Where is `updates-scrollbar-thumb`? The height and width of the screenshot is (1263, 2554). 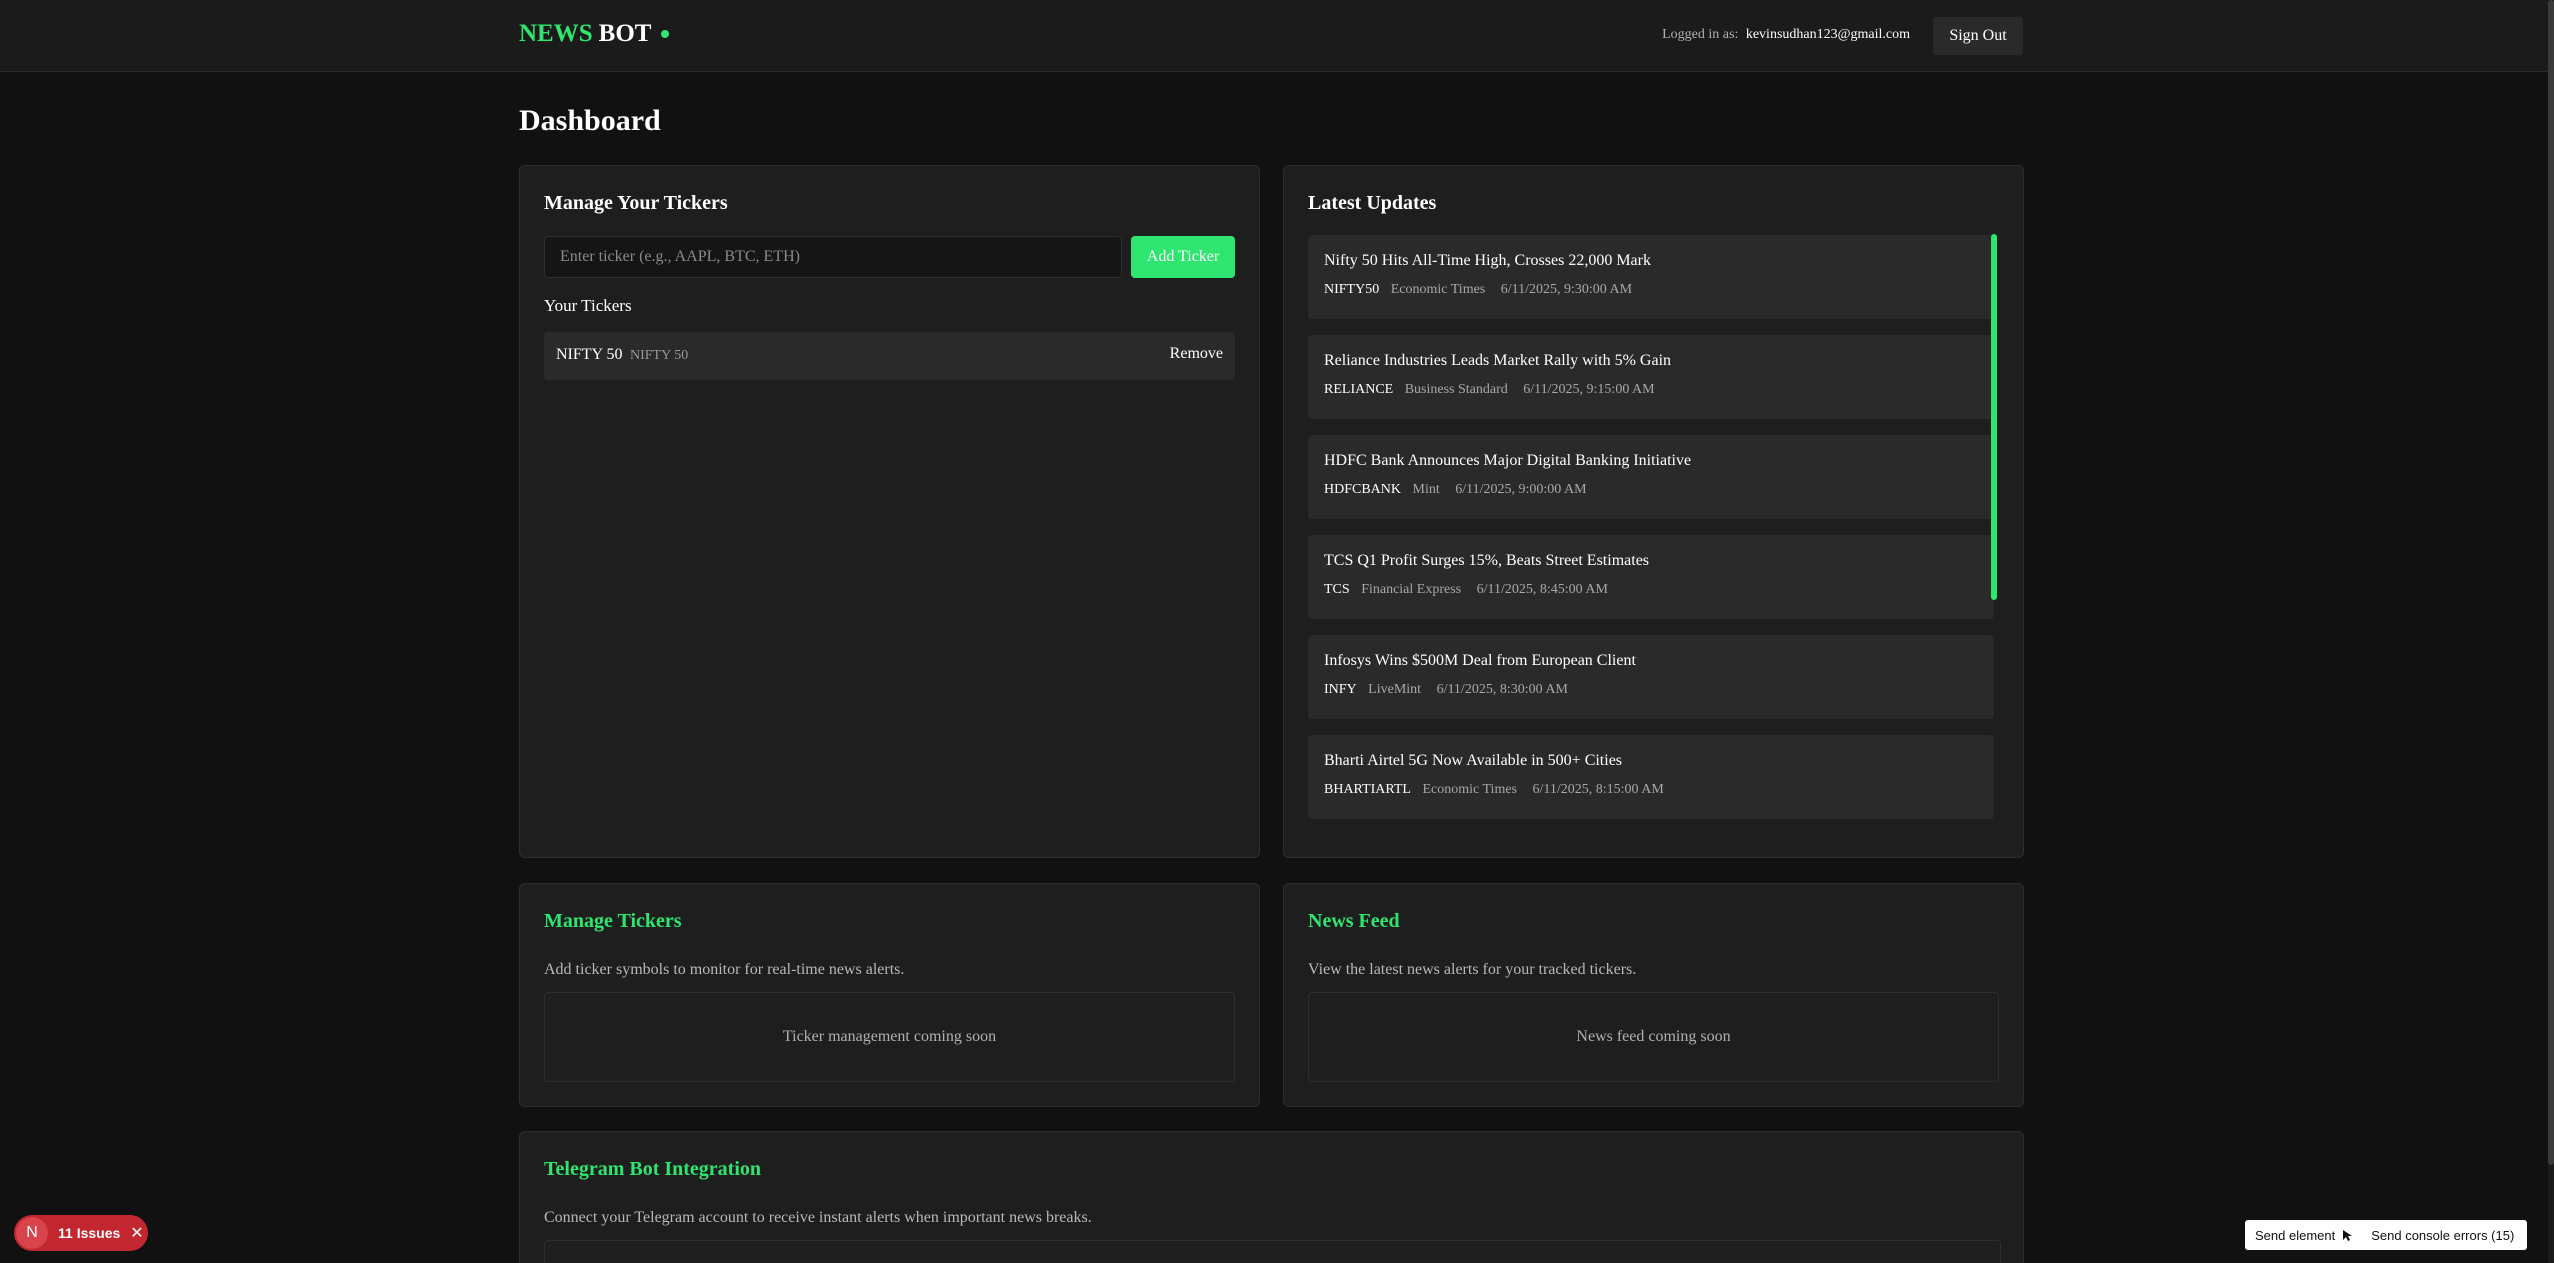 updates-scrollbar-thumb is located at coordinates (1994, 417).